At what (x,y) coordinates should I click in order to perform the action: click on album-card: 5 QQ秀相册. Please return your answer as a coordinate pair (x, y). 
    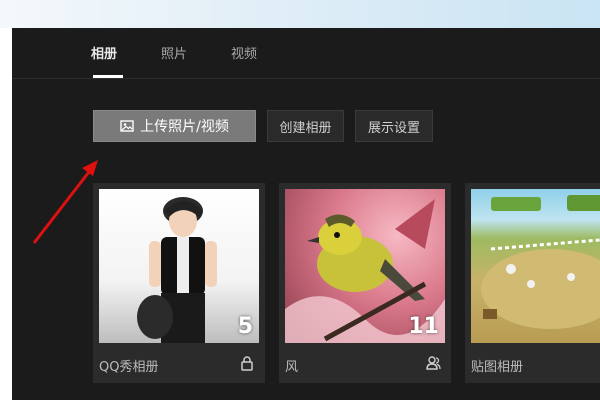
    Looking at the image, I should click on (179, 283).